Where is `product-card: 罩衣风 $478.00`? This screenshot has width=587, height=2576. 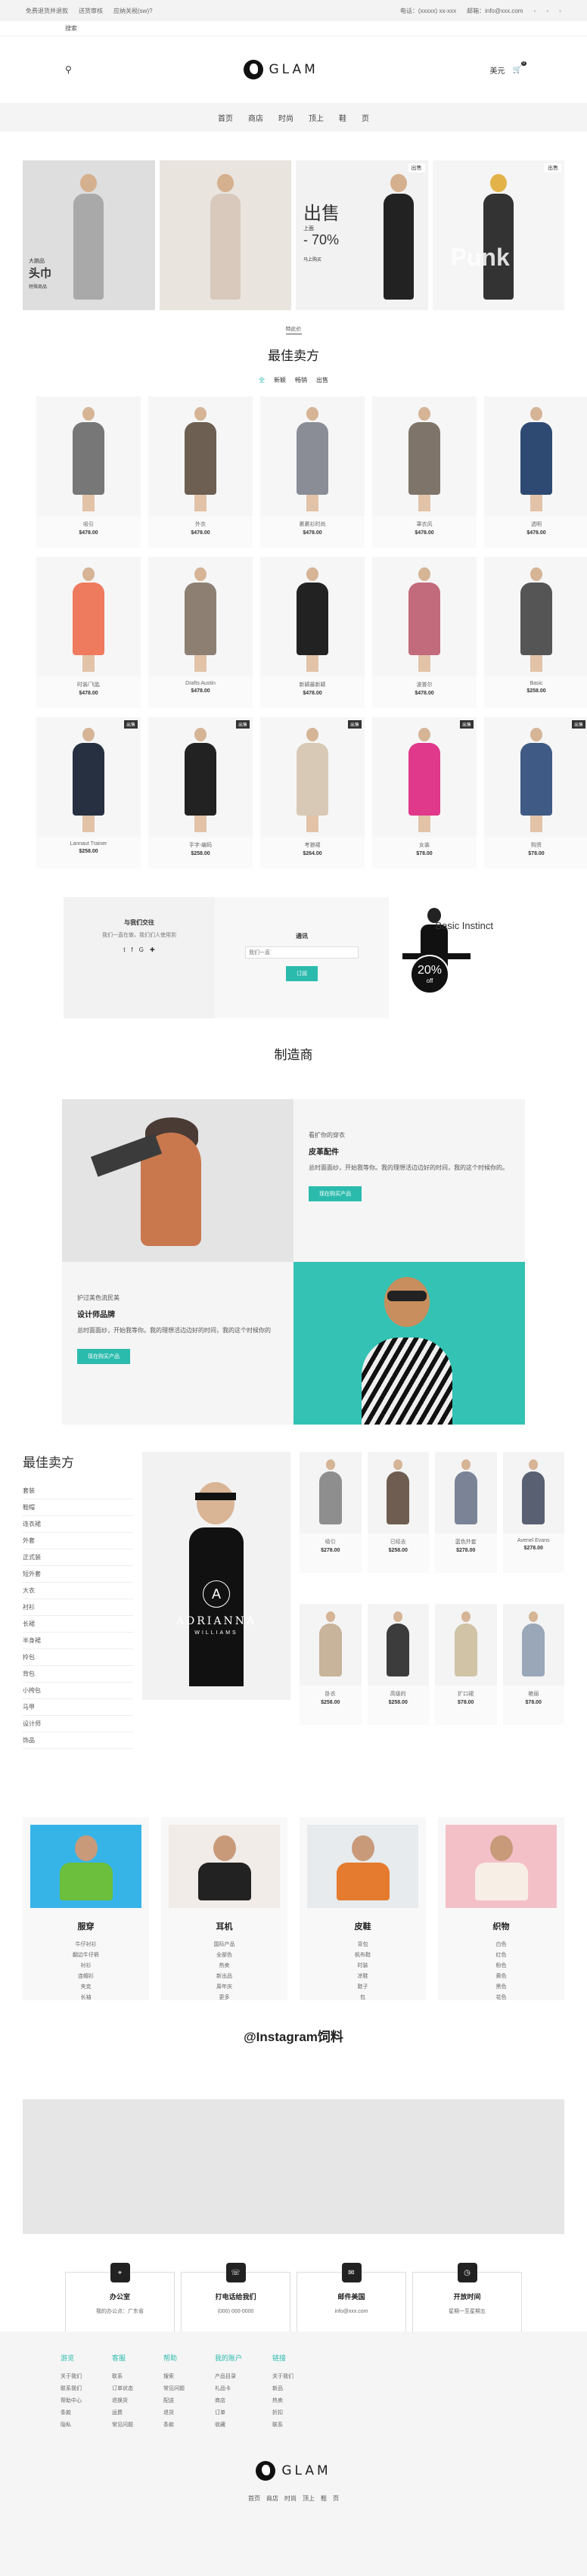 product-card: 罩衣风 $478.00 is located at coordinates (424, 472).